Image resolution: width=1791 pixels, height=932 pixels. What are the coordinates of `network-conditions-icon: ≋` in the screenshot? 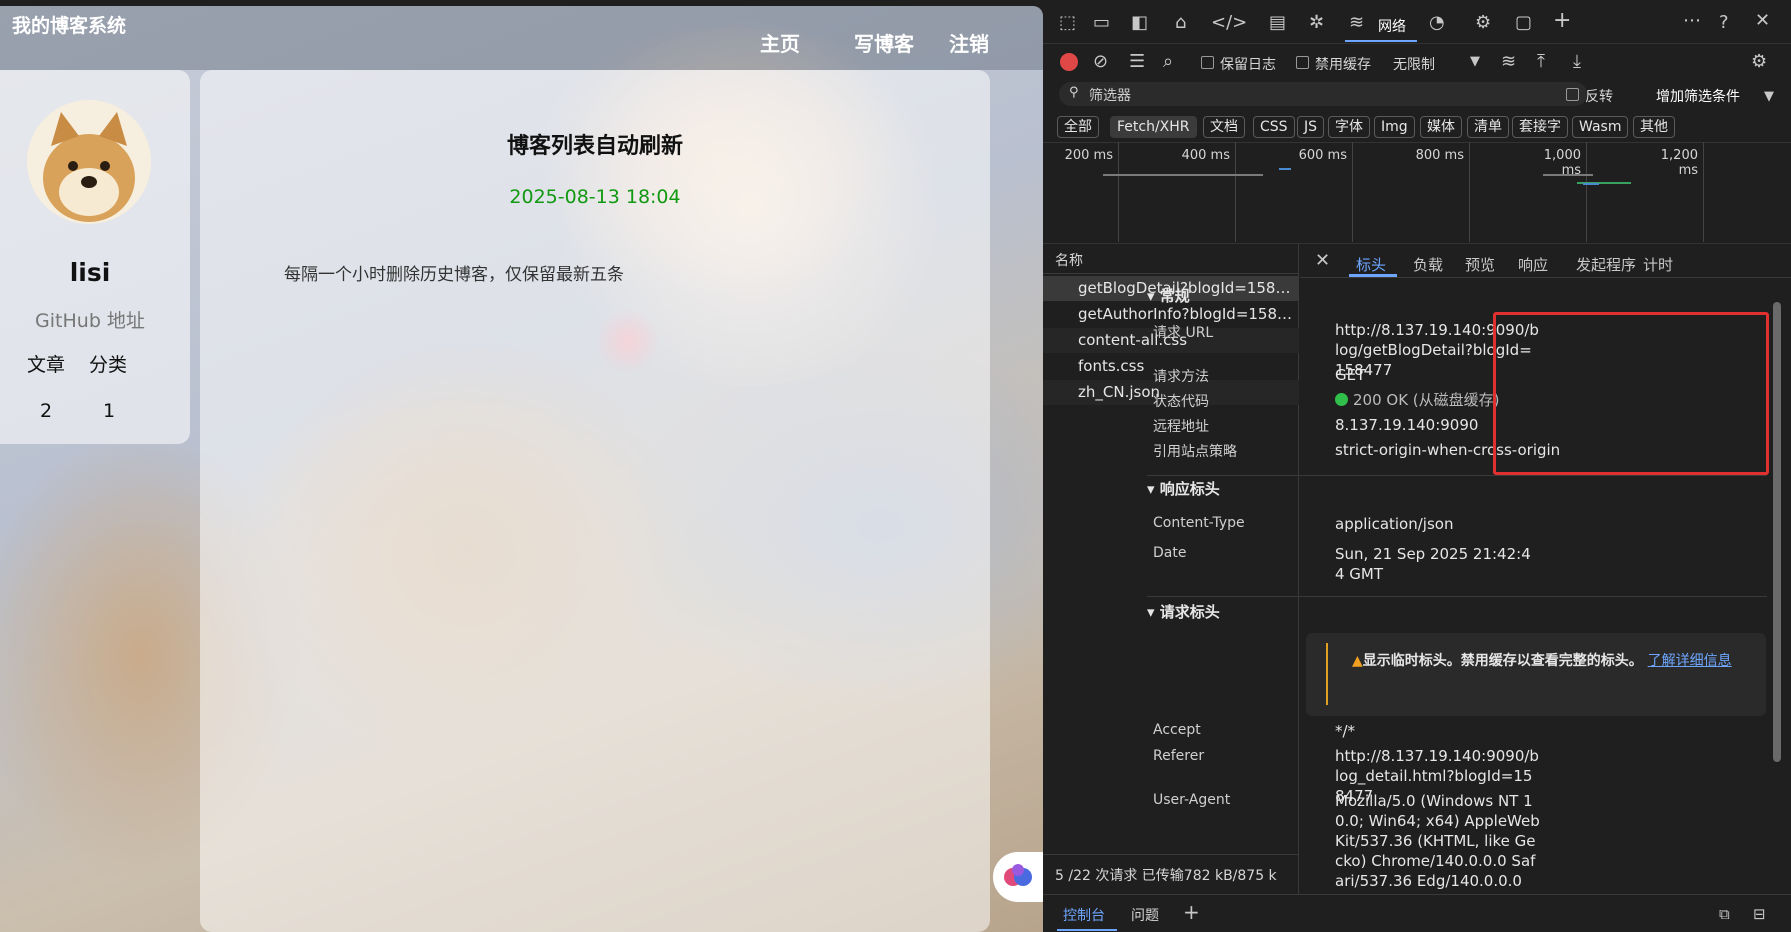 It's located at (1508, 62).